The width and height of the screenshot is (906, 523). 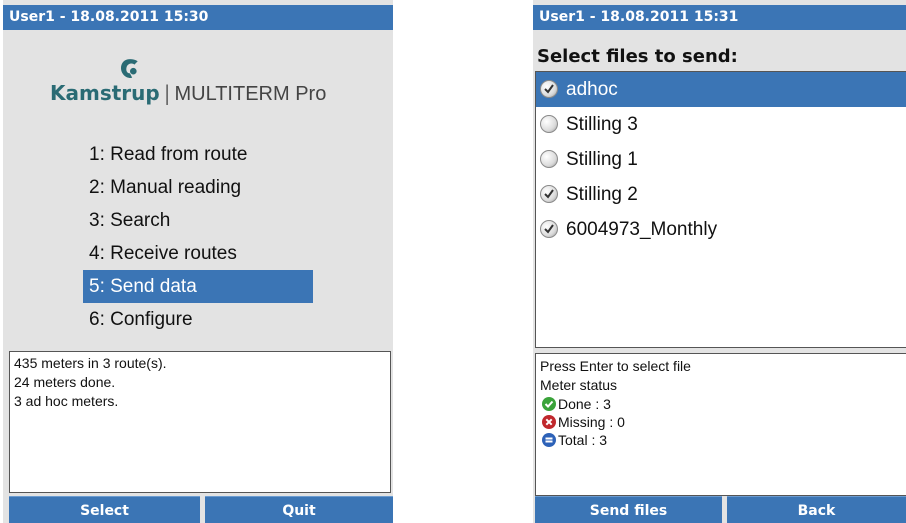 I want to click on x-circle-icon, so click(x=549, y=422).